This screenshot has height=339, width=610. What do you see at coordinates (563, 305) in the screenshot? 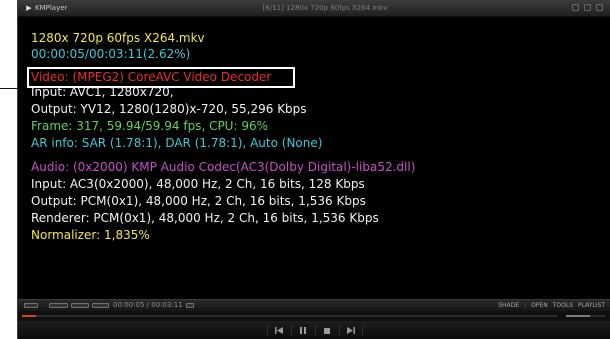
I see `tools-button: TOOLS` at bounding box center [563, 305].